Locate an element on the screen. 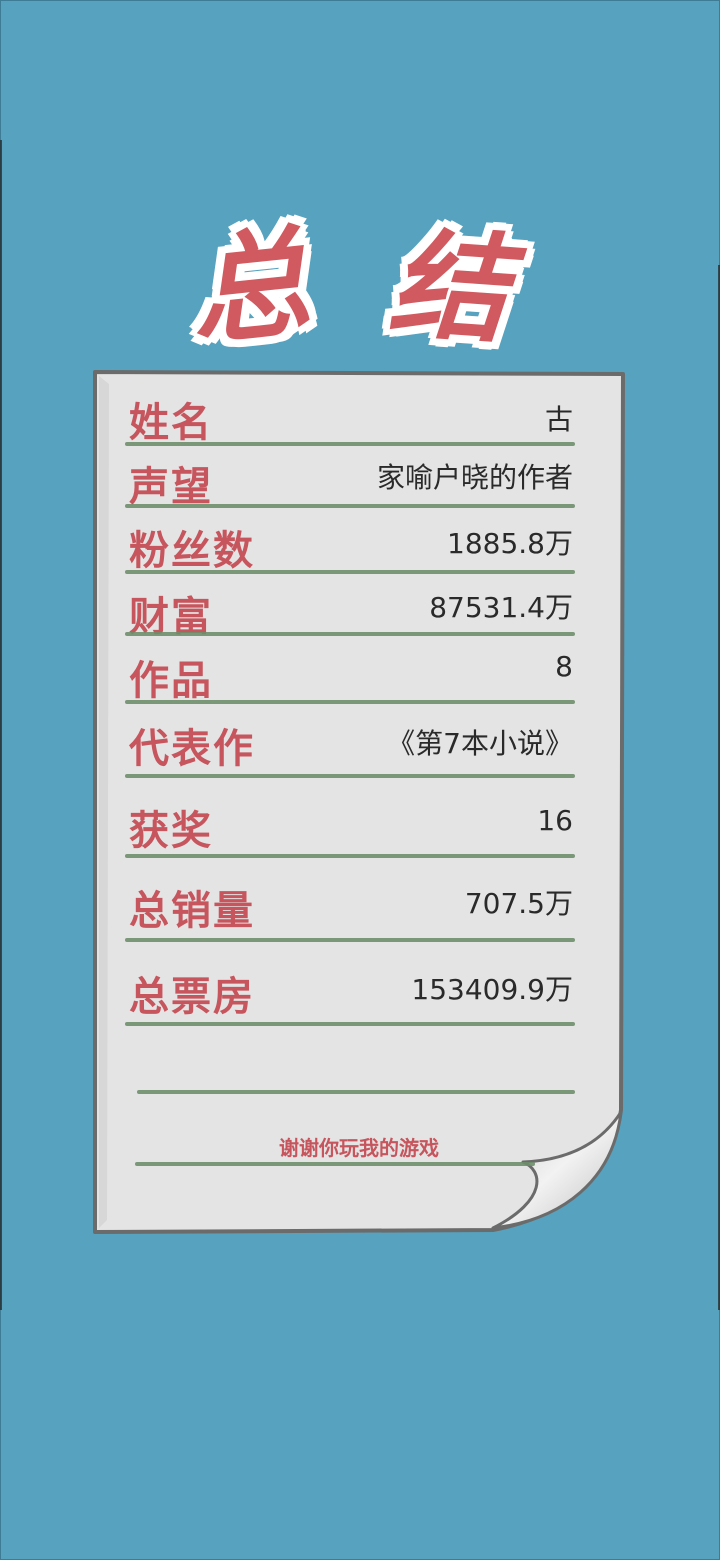  row-awards-value: 16 is located at coordinates (555, 820).